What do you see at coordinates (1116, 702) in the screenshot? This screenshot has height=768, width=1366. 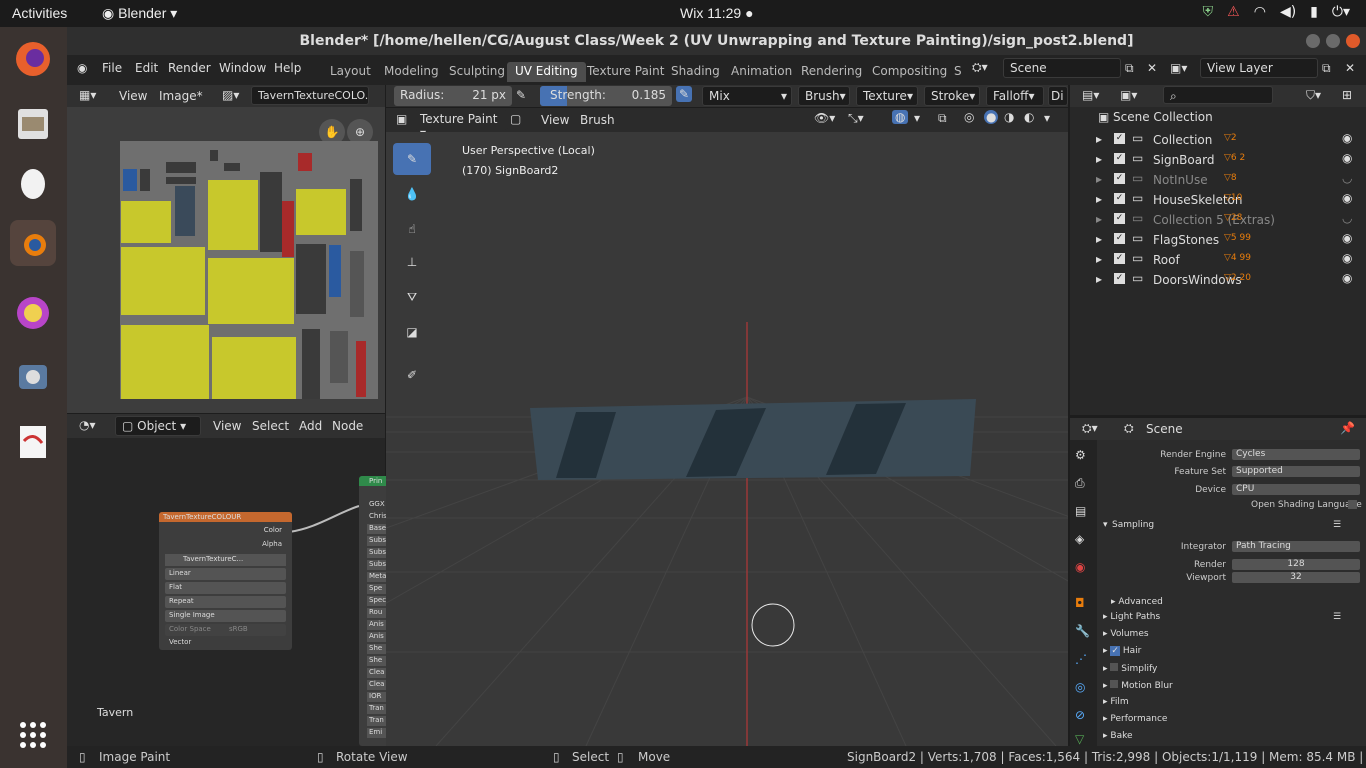 I see `film-panel: ▸ Film` at bounding box center [1116, 702].